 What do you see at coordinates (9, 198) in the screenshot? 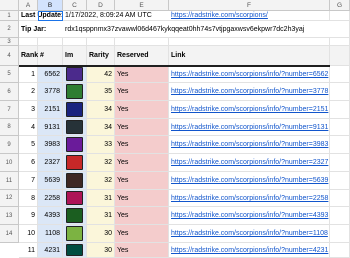
I see `row-header-12: 12` at bounding box center [9, 198].